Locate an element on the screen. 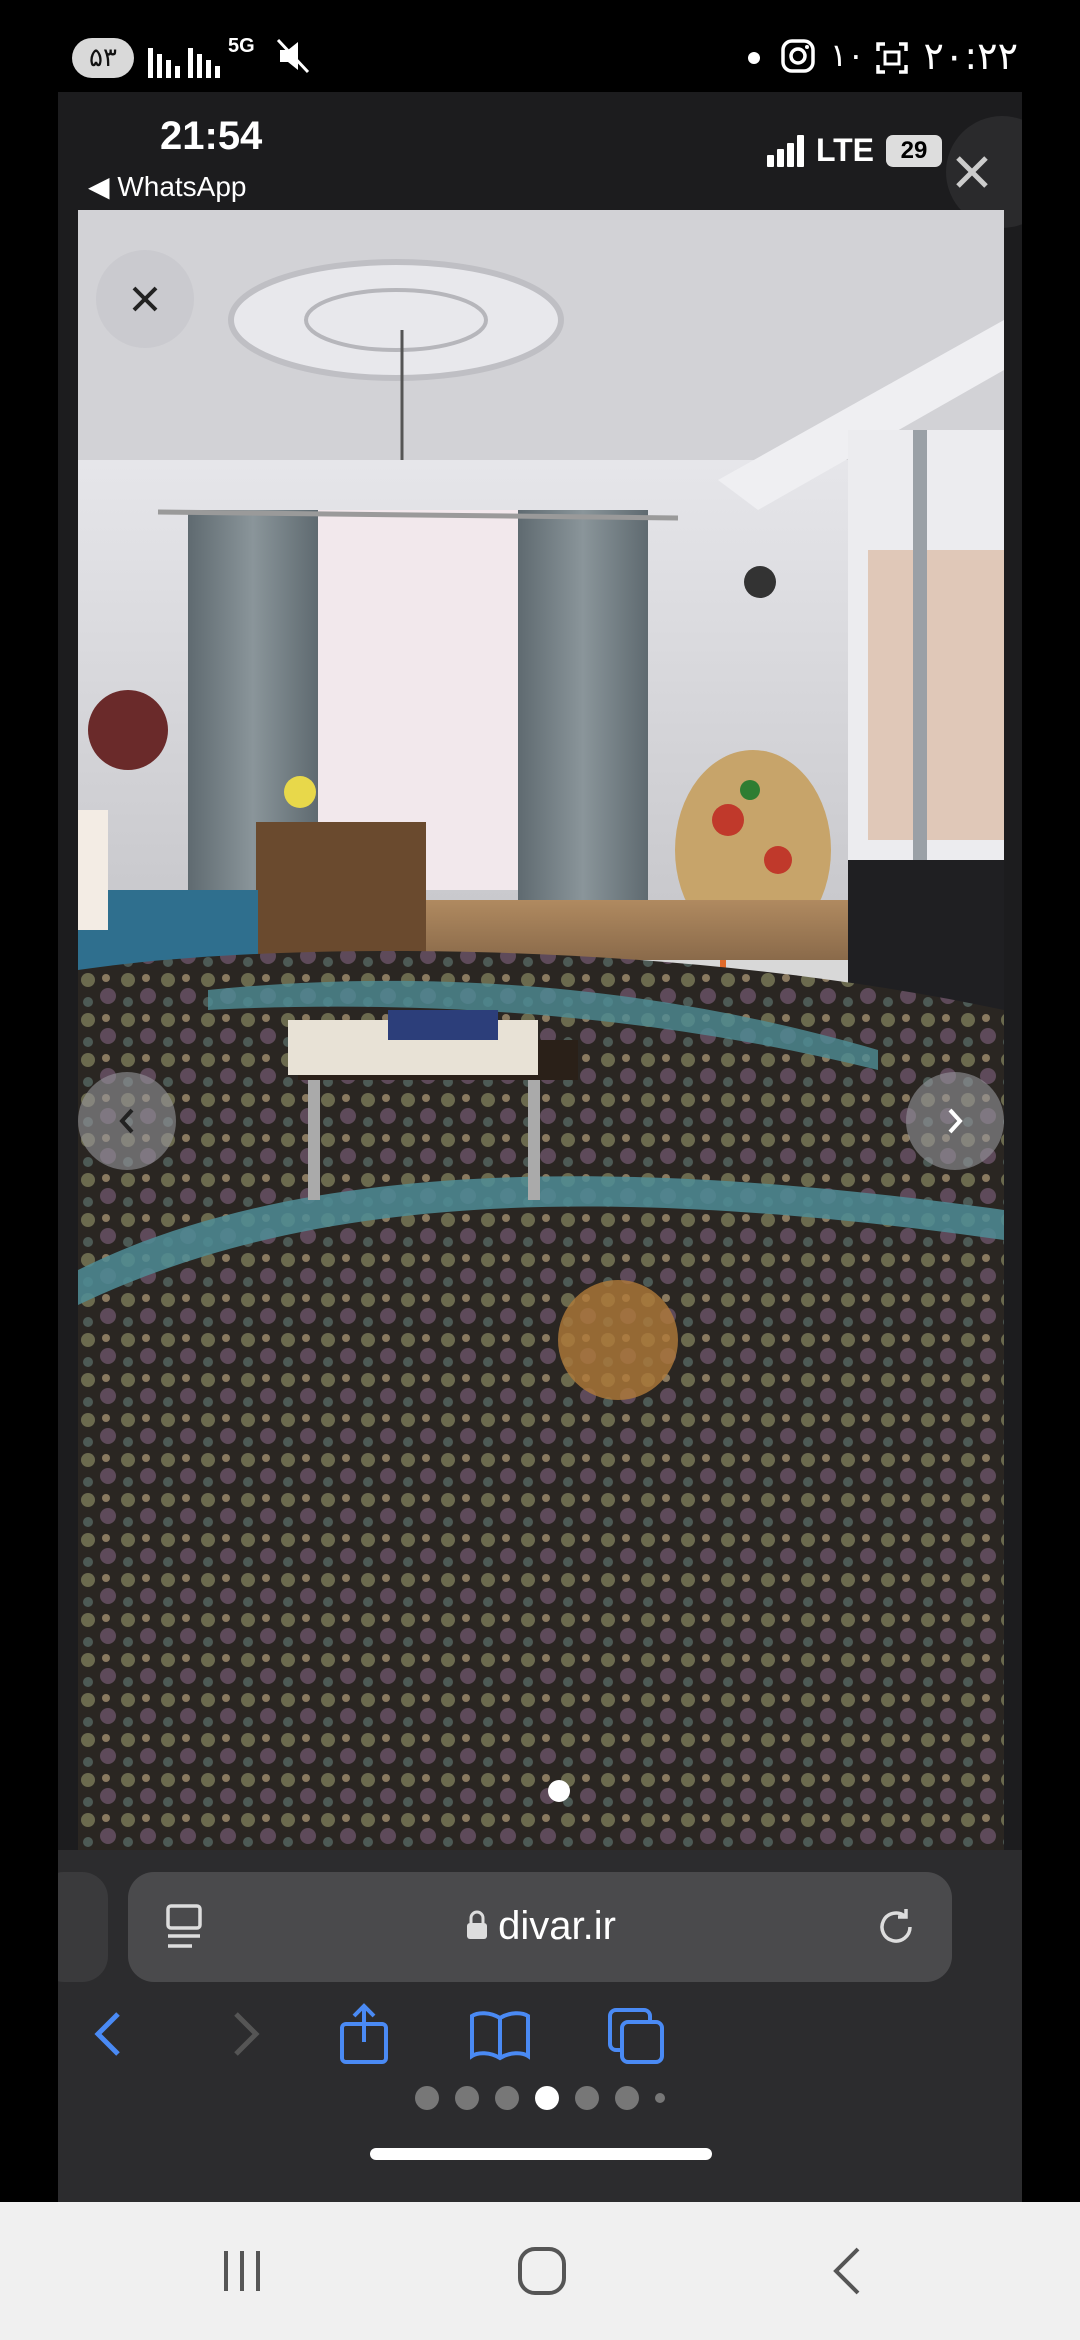 The image size is (1080, 2340). share-icon is located at coordinates (364, 2034).